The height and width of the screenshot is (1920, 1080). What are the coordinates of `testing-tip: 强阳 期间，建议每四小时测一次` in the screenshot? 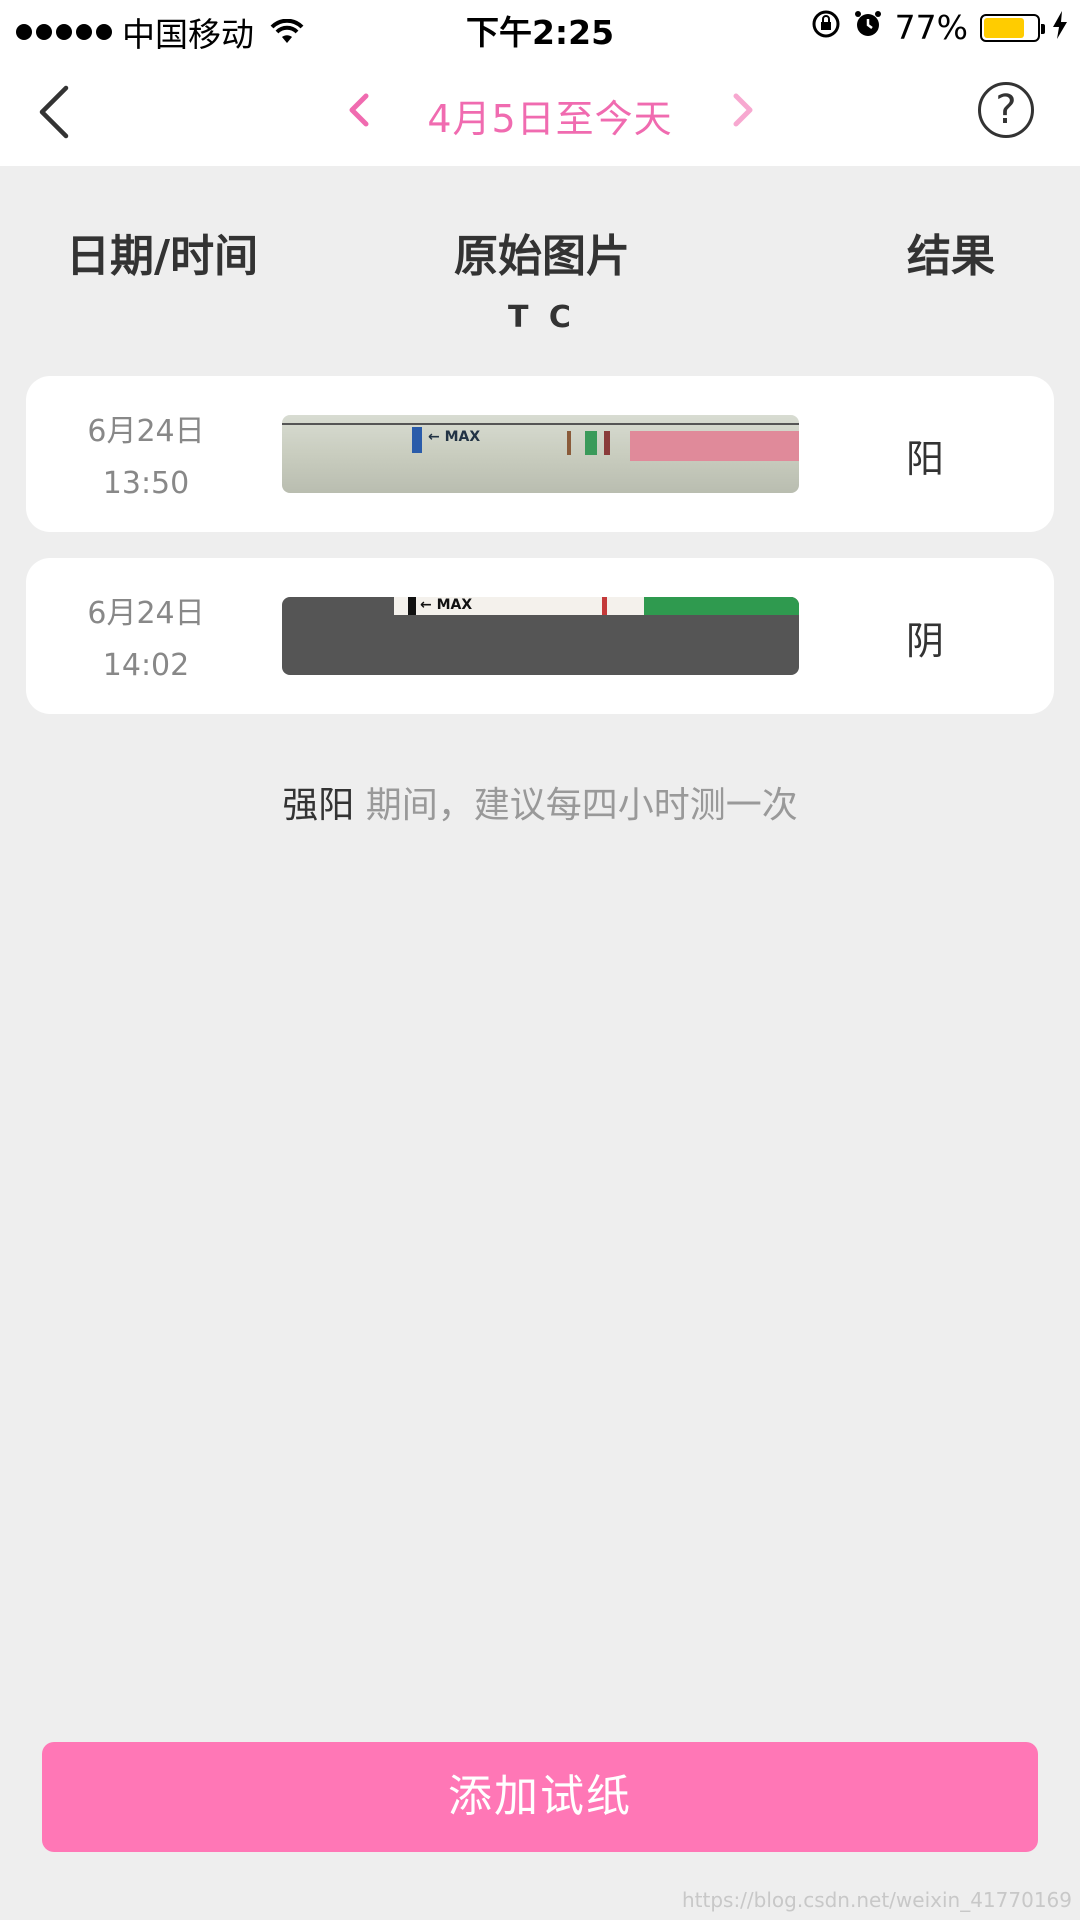 It's located at (540, 802).